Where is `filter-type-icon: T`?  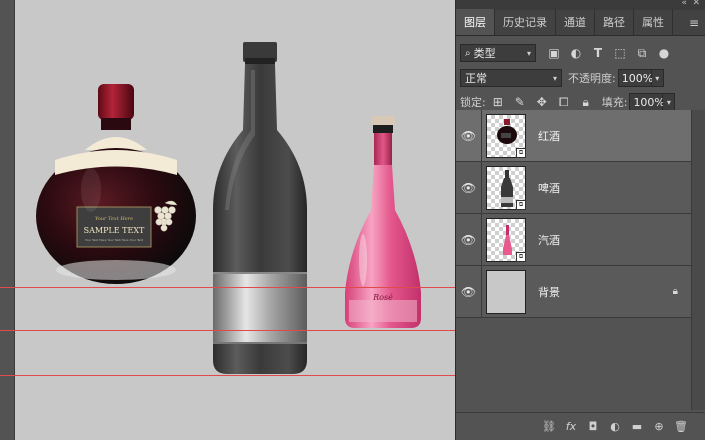
filter-type-icon: T is located at coordinates (598, 53).